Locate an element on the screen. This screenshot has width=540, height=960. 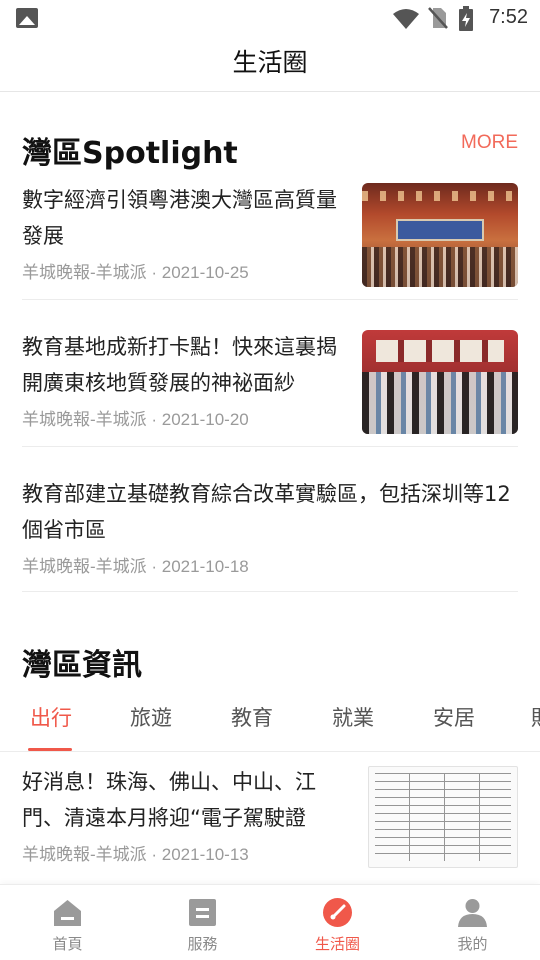
nav-profile: 我的 is located at coordinates (472, 922).